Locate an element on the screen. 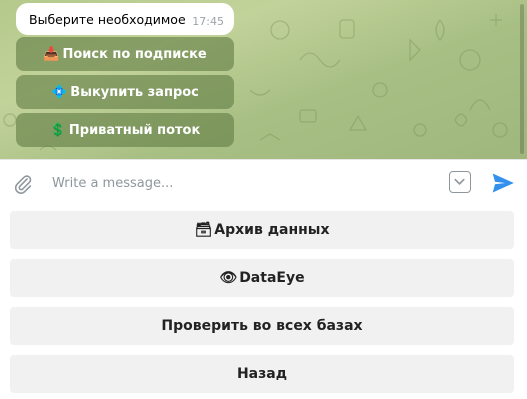  keyboard-button-back: Назад is located at coordinates (262, 374).